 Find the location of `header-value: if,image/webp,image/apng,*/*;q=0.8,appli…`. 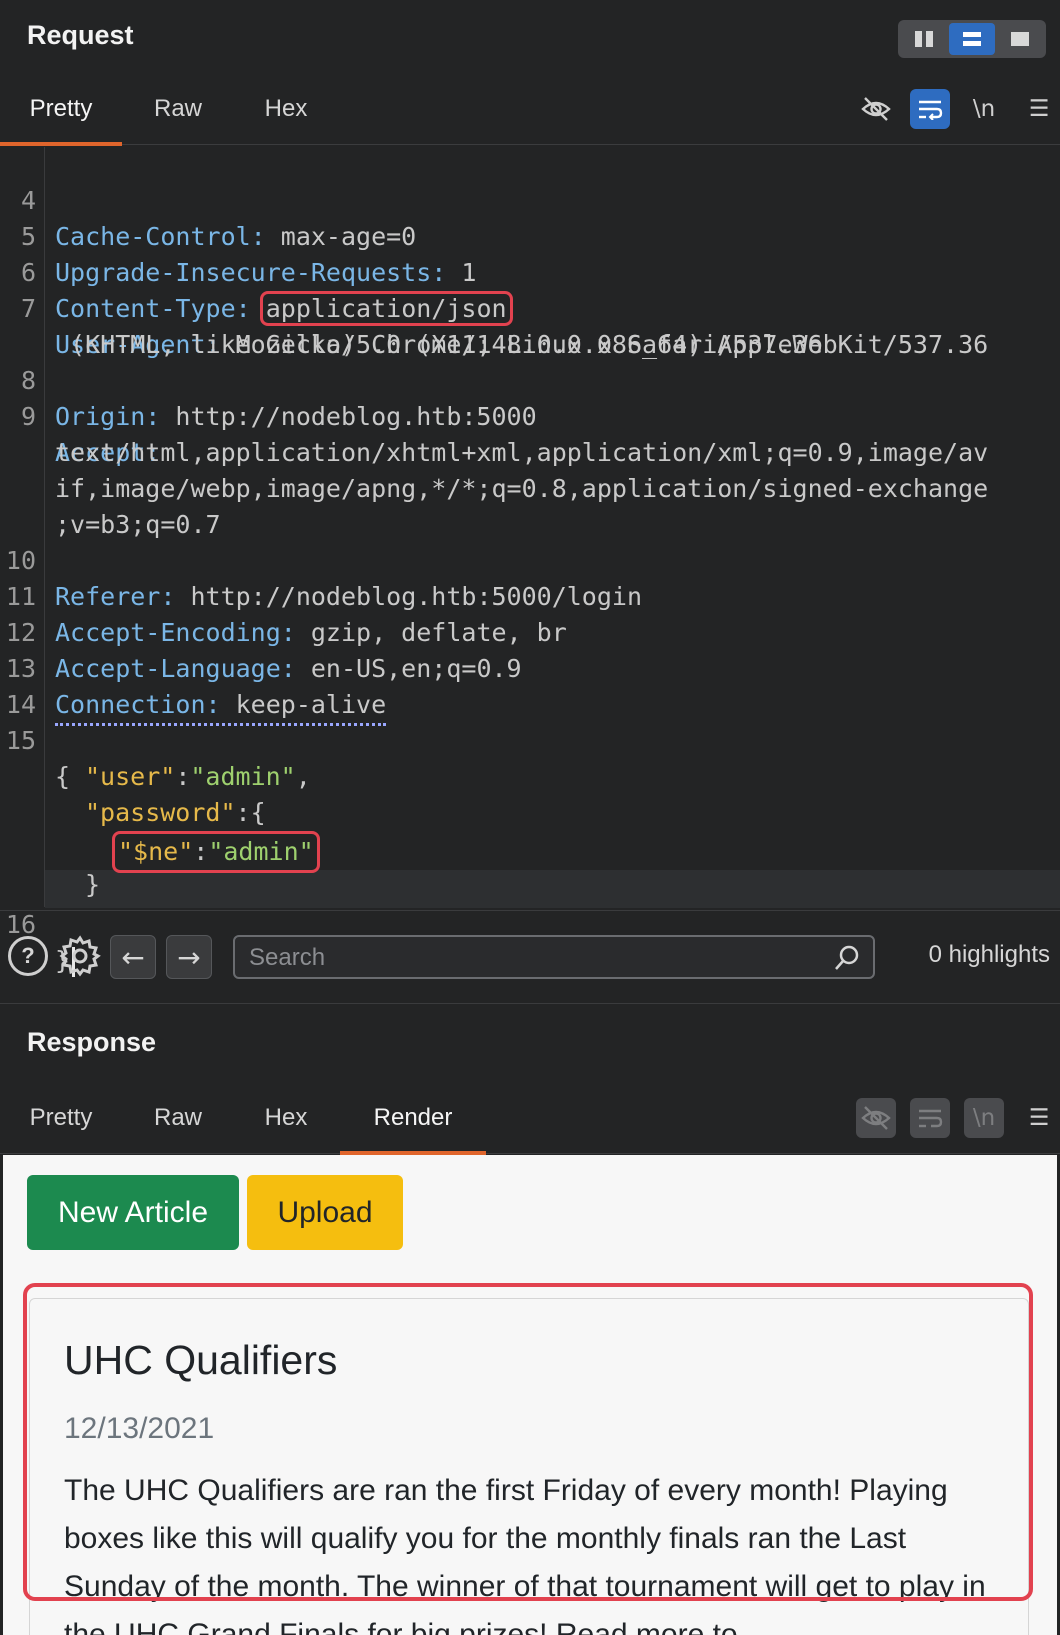

header-value: if,image/webp,image/apng,*/*;q=0.8,appli… is located at coordinates (522, 488).